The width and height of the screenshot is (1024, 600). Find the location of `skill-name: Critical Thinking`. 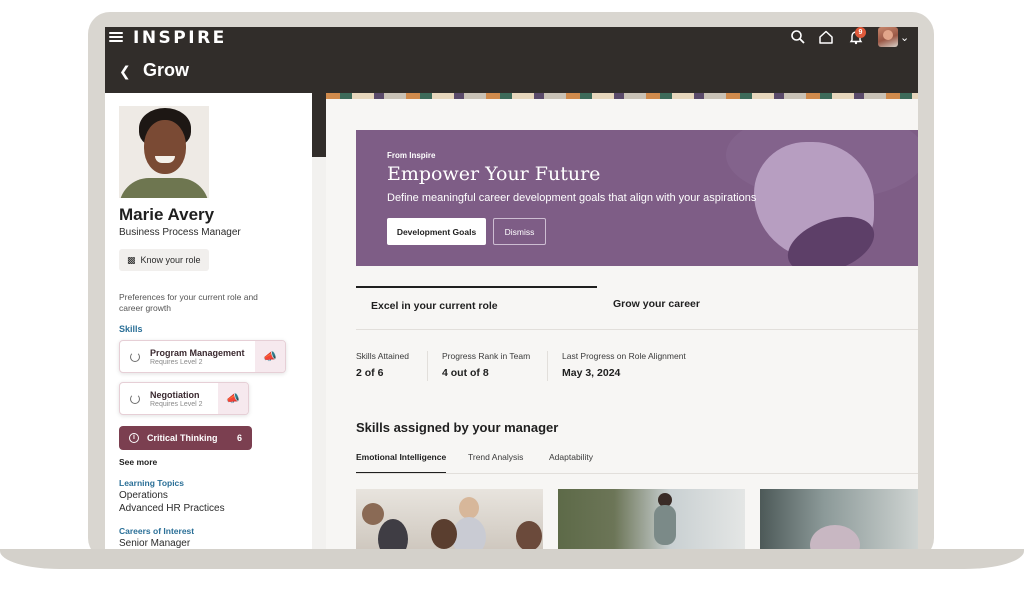

skill-name: Critical Thinking is located at coordinates (182, 438).